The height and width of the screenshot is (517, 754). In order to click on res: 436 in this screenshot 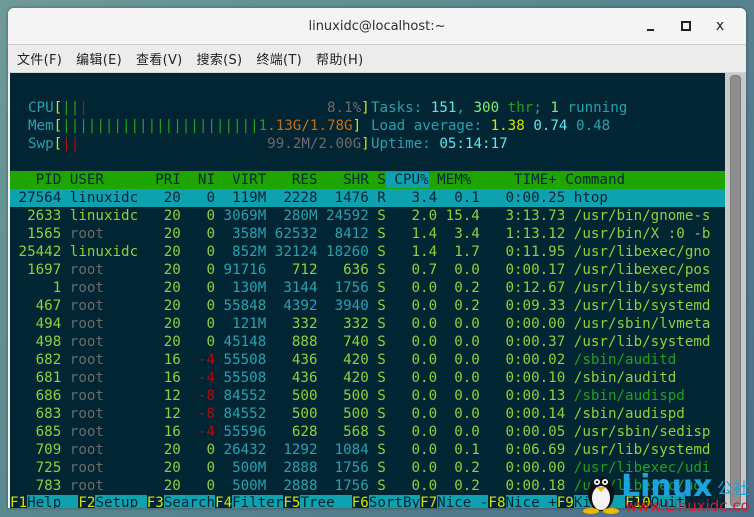, I will do `click(292, 378)`.